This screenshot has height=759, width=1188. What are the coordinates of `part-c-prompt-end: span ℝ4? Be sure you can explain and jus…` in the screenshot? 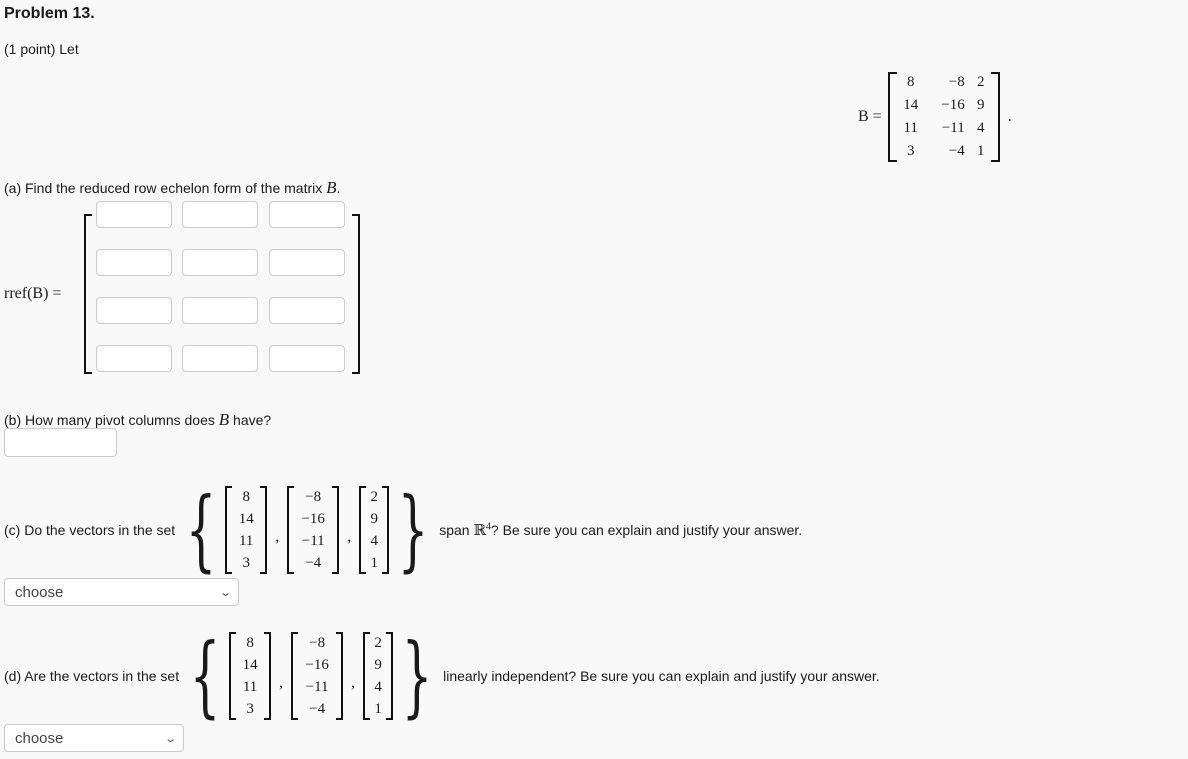 It's located at (621, 529).